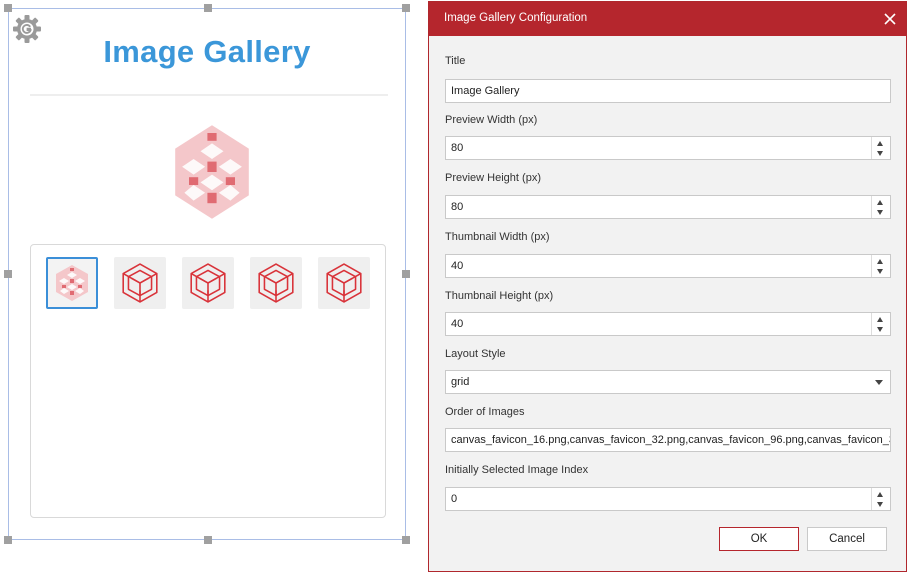  What do you see at coordinates (668, 266) in the screenshot?
I see `thumbnail-width-input: 40` at bounding box center [668, 266].